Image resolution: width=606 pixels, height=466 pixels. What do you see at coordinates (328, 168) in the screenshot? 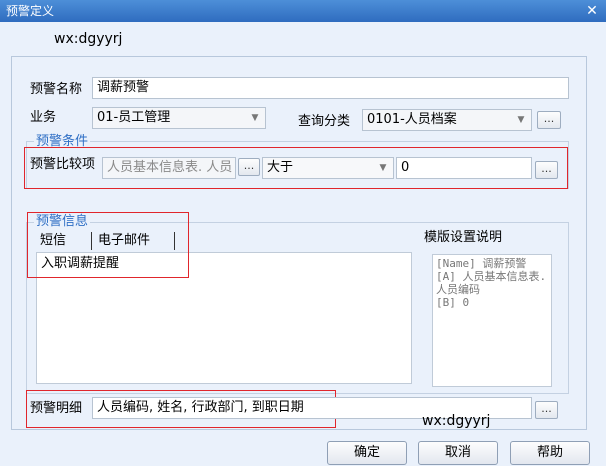
I see `operator-select: 大于 ▼` at bounding box center [328, 168].